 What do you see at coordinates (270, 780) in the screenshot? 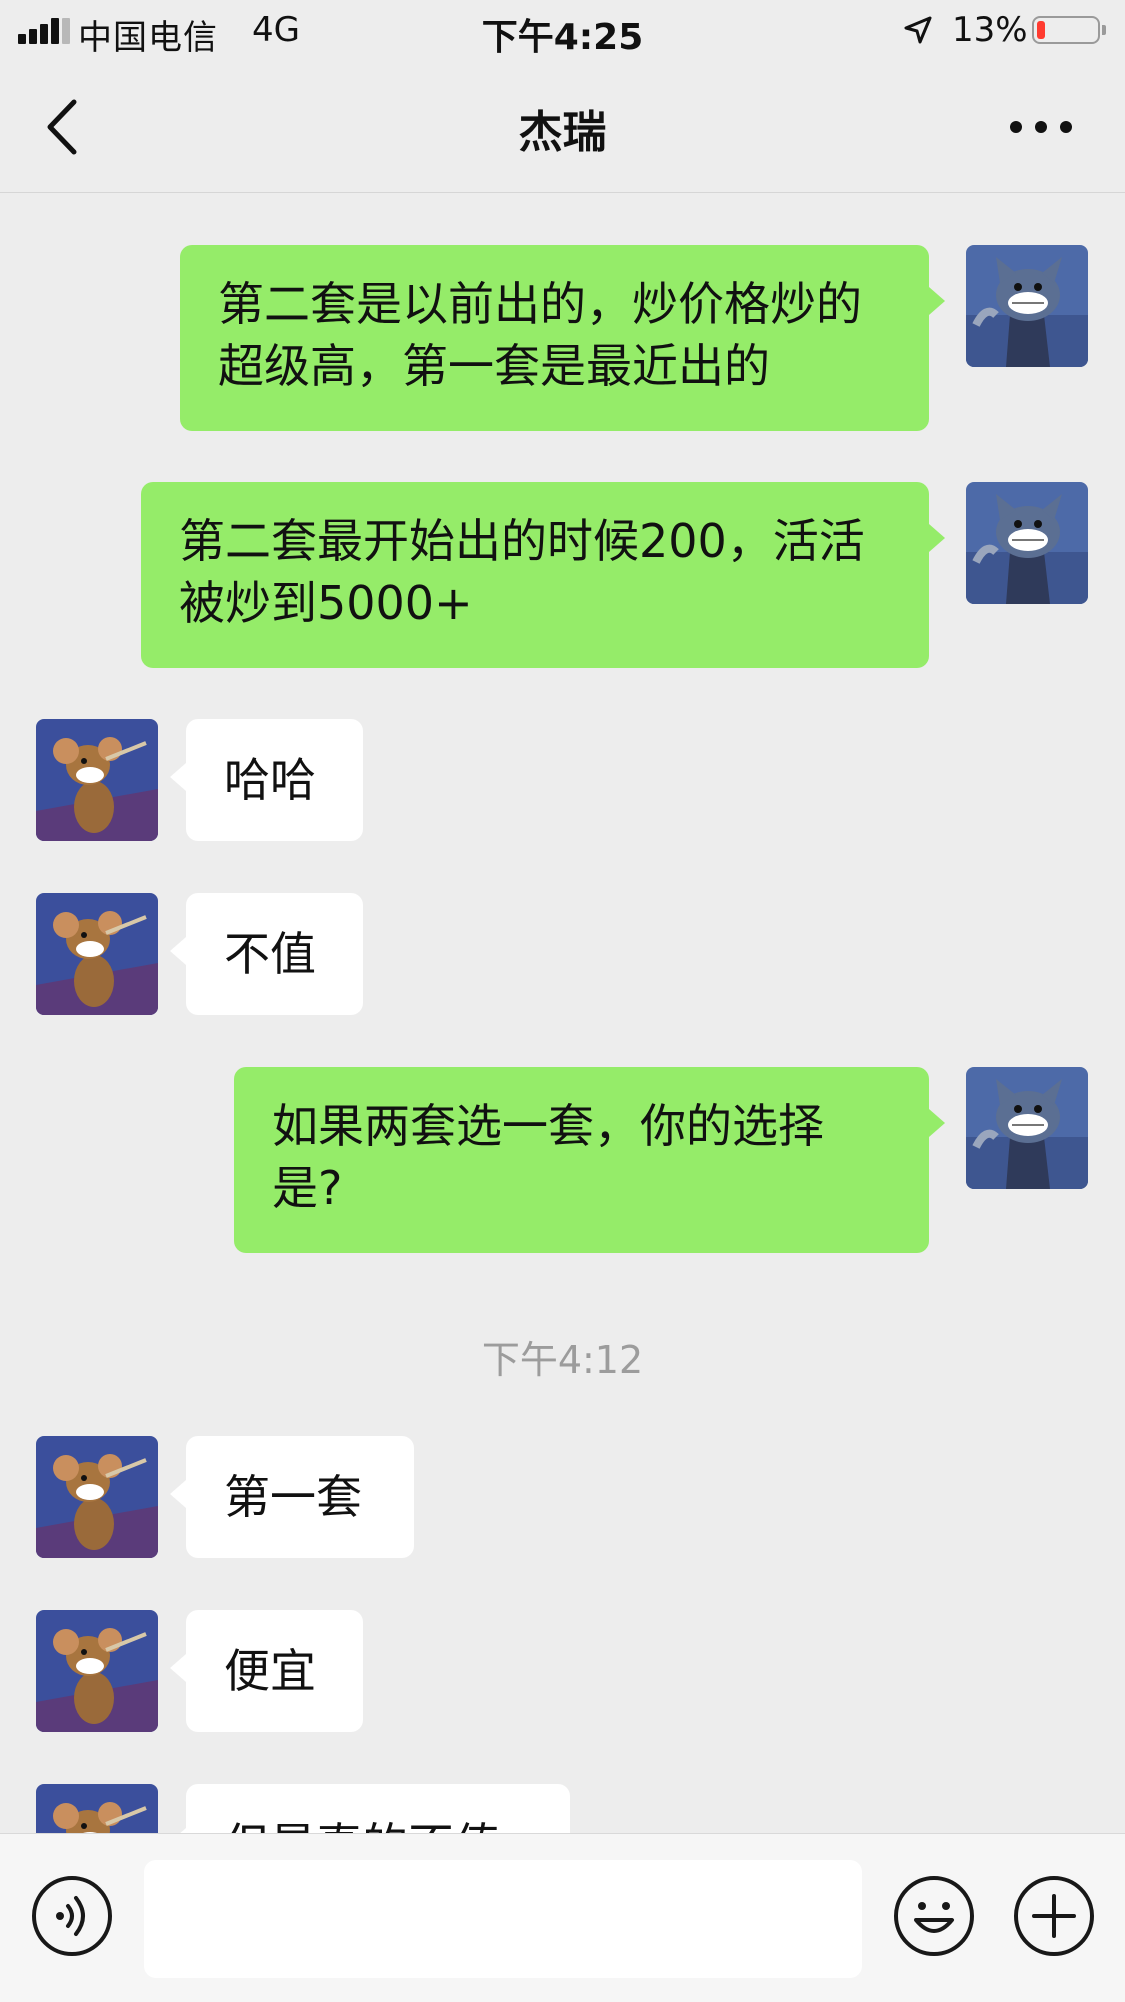
I see `message-text: 哈哈` at bounding box center [270, 780].